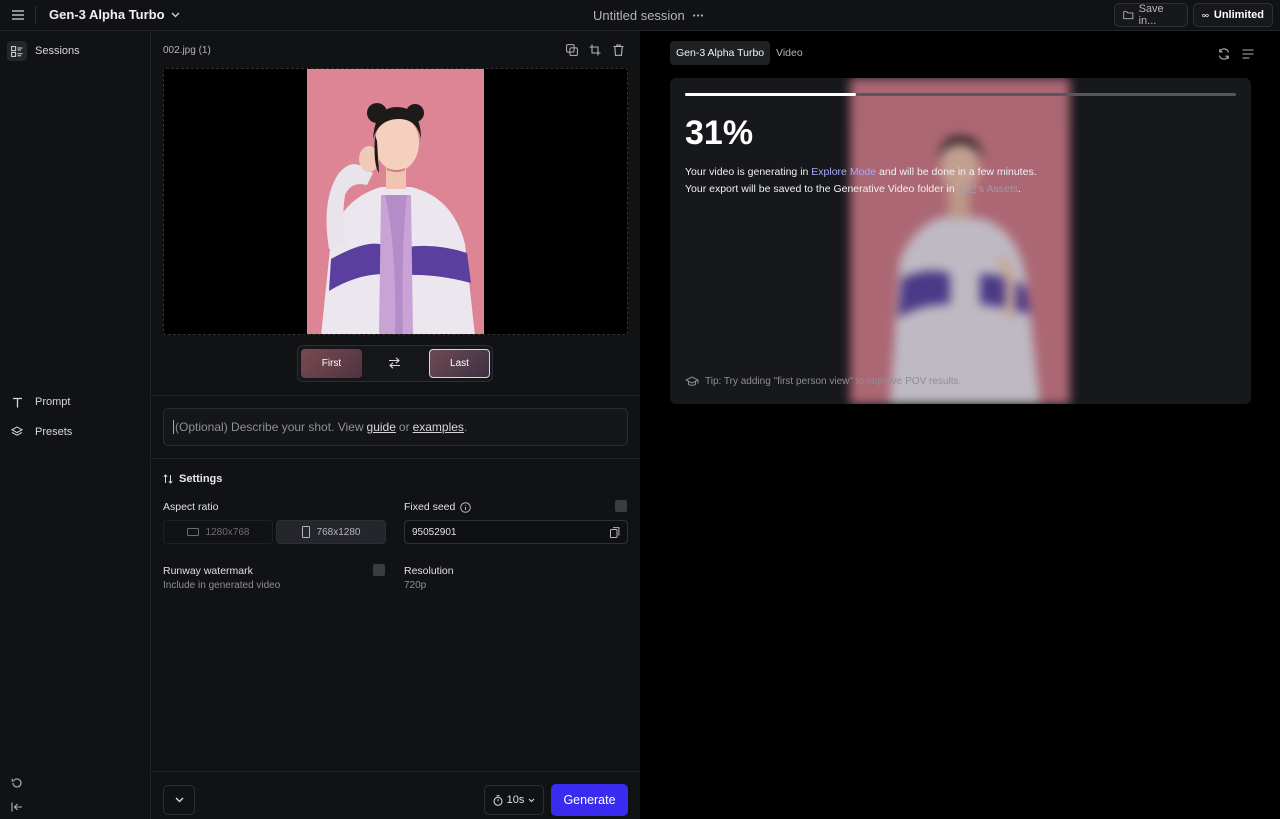 The image size is (1280, 819). Describe the element at coordinates (434, 532) in the screenshot. I see `seed-value: 95052901` at that location.